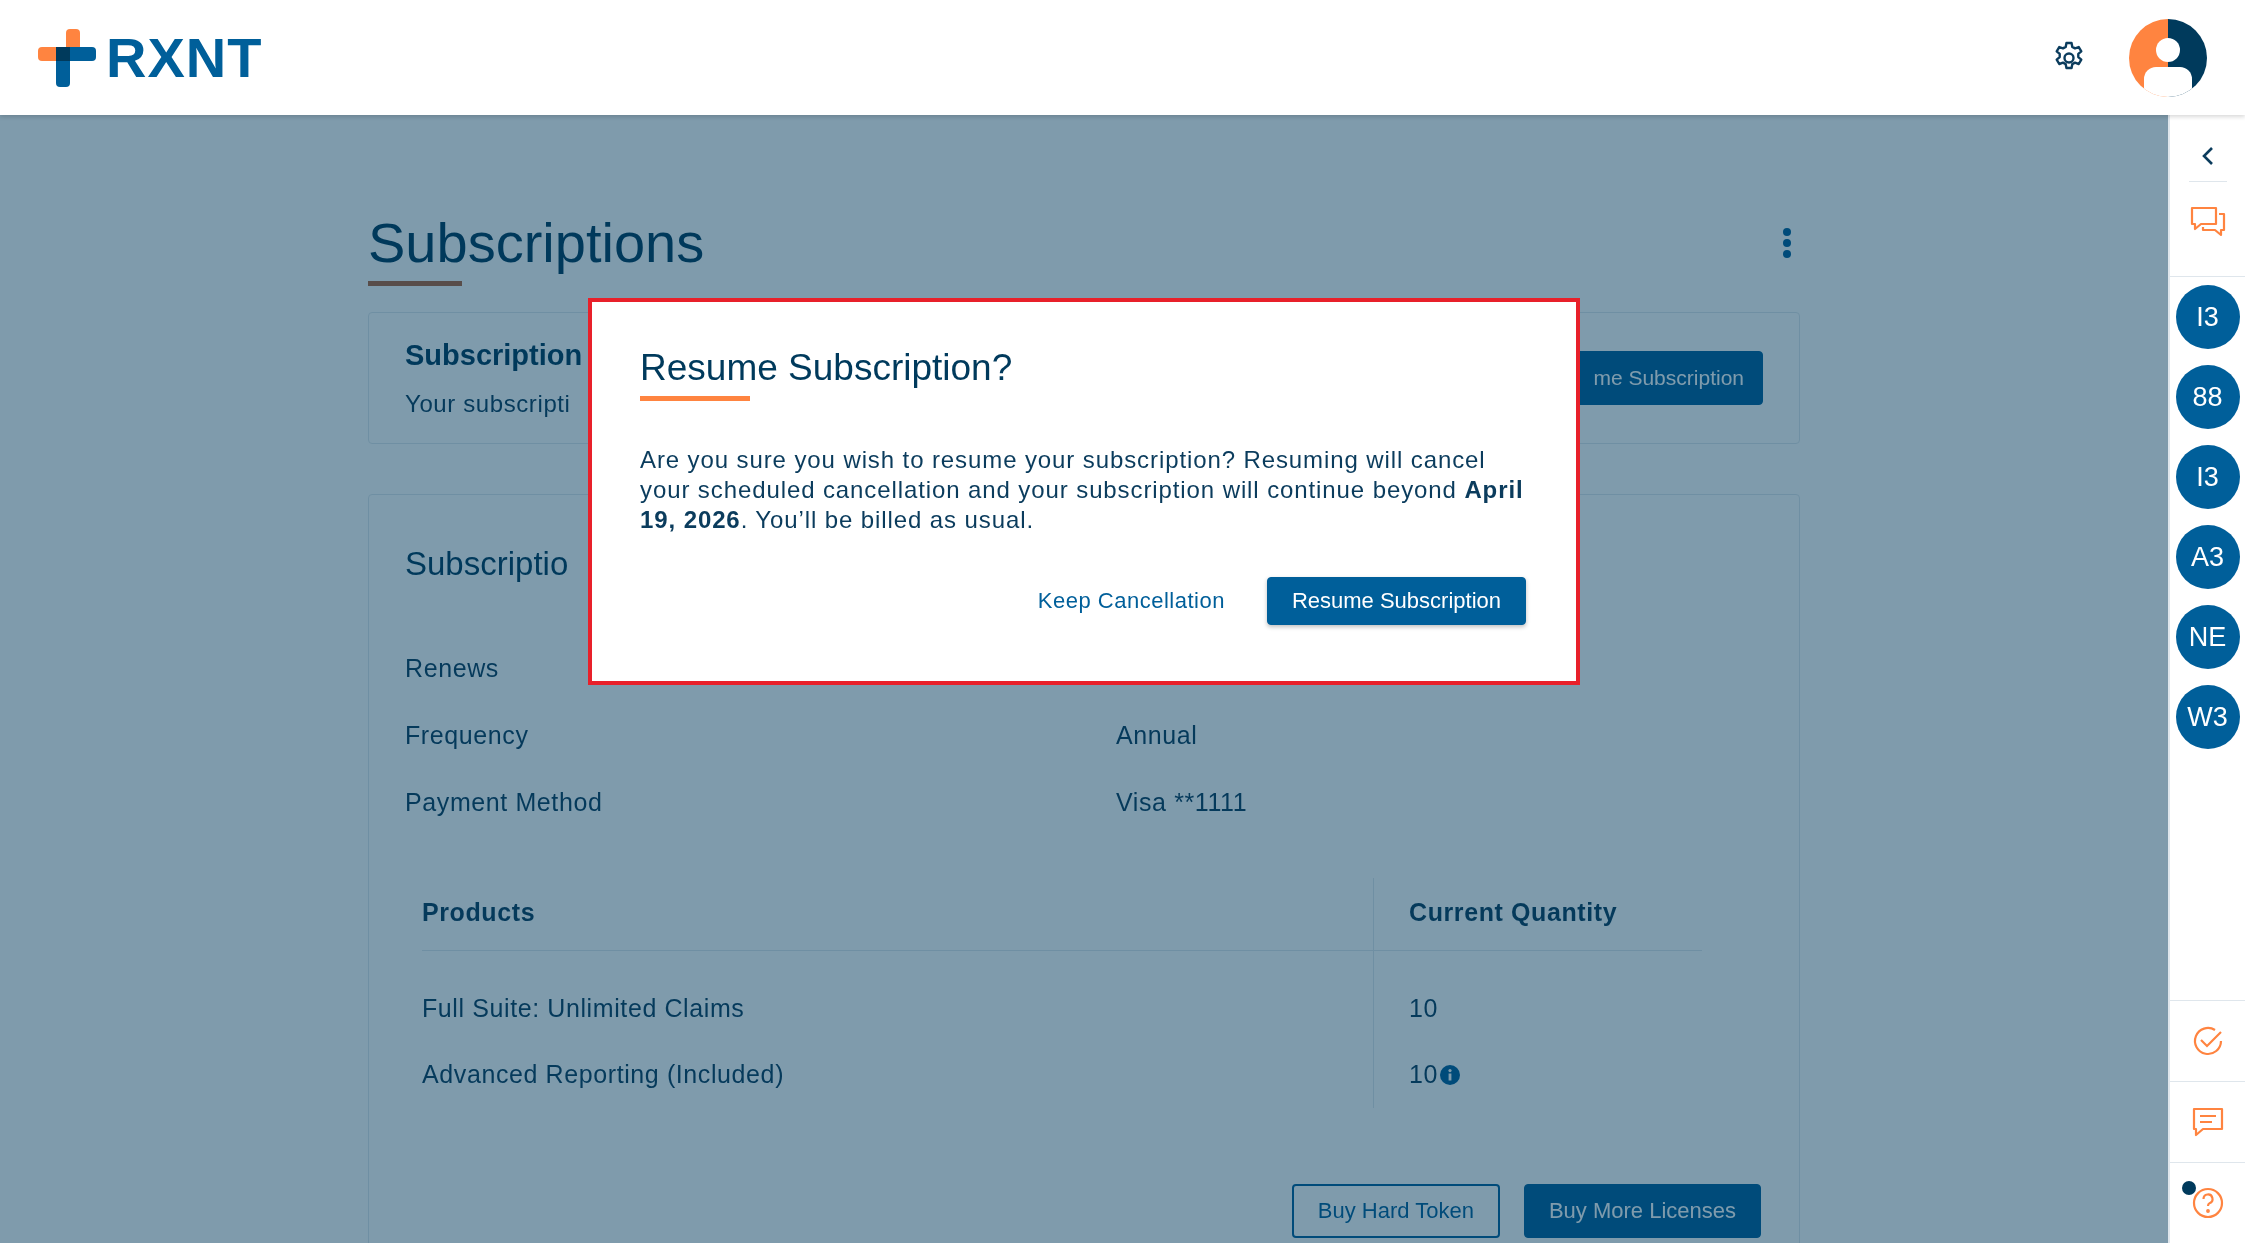 Image resolution: width=2245 pixels, height=1243 pixels. What do you see at coordinates (184, 57) in the screenshot?
I see `logo-text: RXNT` at bounding box center [184, 57].